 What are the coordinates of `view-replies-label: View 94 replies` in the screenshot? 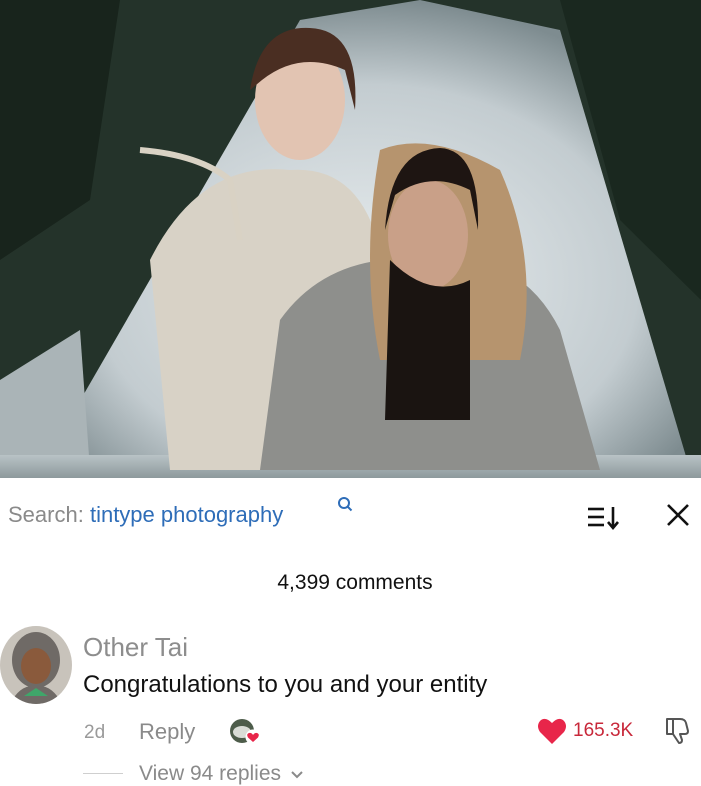 It's located at (210, 773).